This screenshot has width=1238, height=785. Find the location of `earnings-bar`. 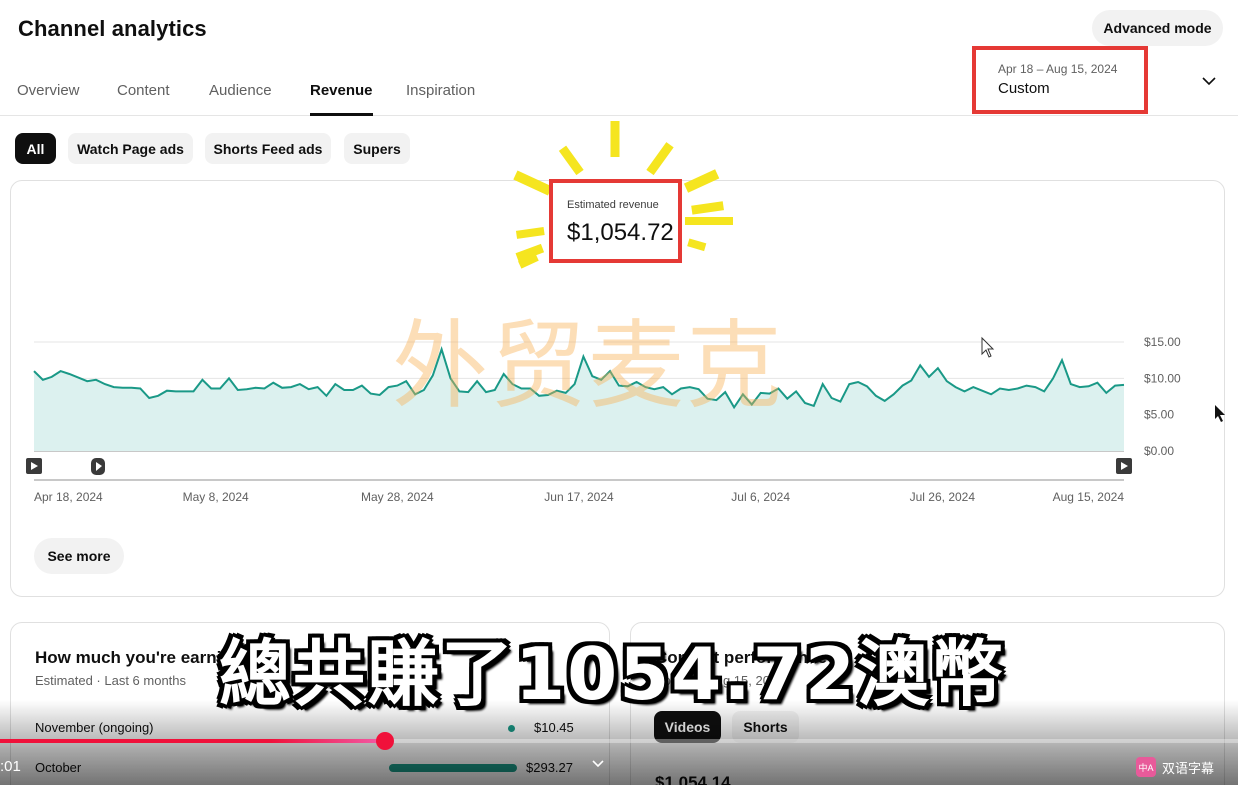

earnings-bar is located at coordinates (453, 768).